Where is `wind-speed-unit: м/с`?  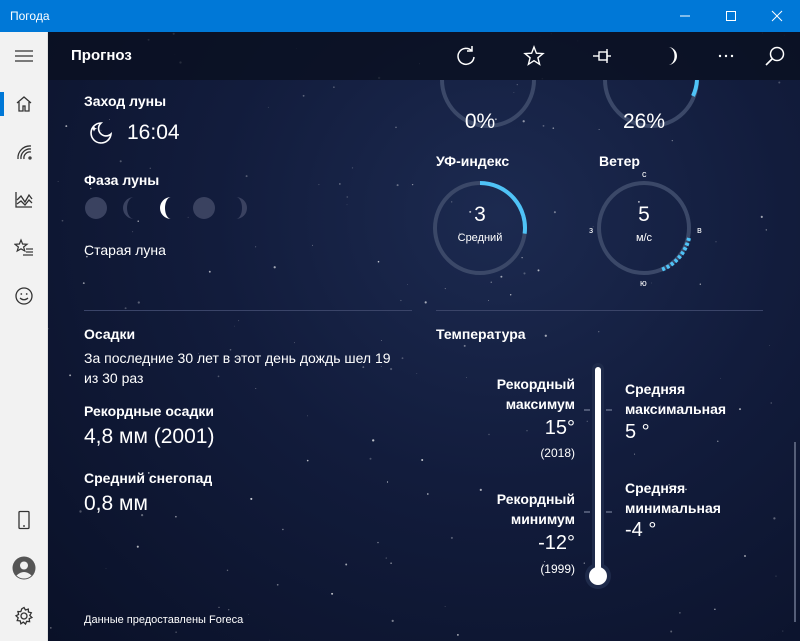 wind-speed-unit: м/с is located at coordinates (644, 238).